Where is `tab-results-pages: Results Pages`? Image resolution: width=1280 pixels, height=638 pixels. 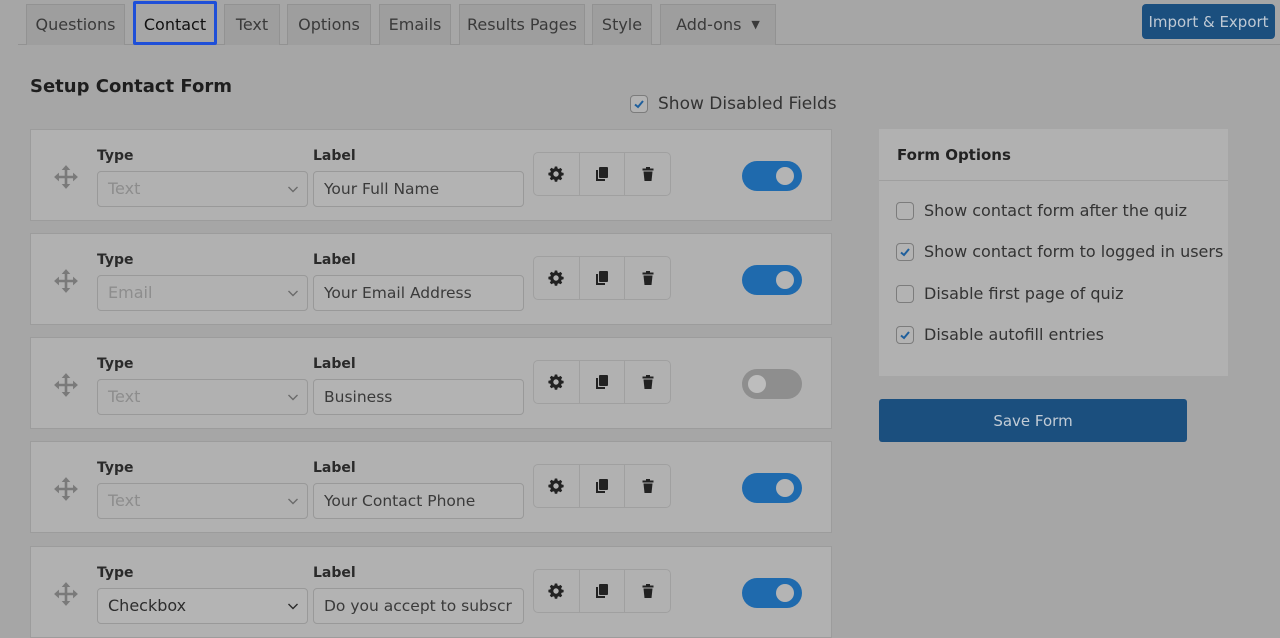
tab-results-pages: Results Pages is located at coordinates (522, 24).